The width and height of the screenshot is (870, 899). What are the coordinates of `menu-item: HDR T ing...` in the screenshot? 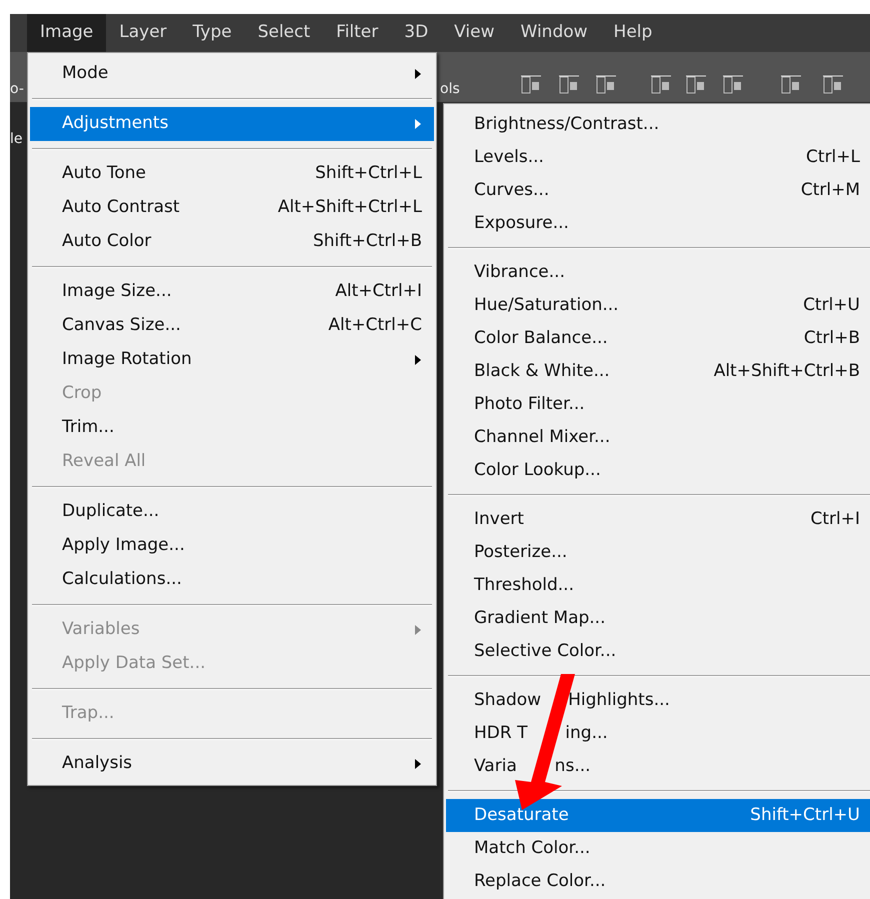 It's located at (658, 733).